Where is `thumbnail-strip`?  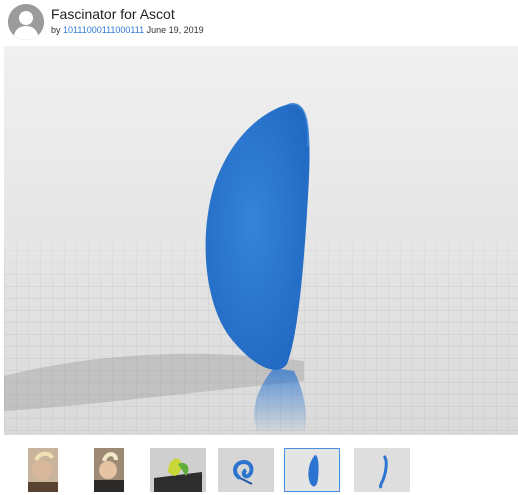
thumbnail-strip is located at coordinates (259, 470).